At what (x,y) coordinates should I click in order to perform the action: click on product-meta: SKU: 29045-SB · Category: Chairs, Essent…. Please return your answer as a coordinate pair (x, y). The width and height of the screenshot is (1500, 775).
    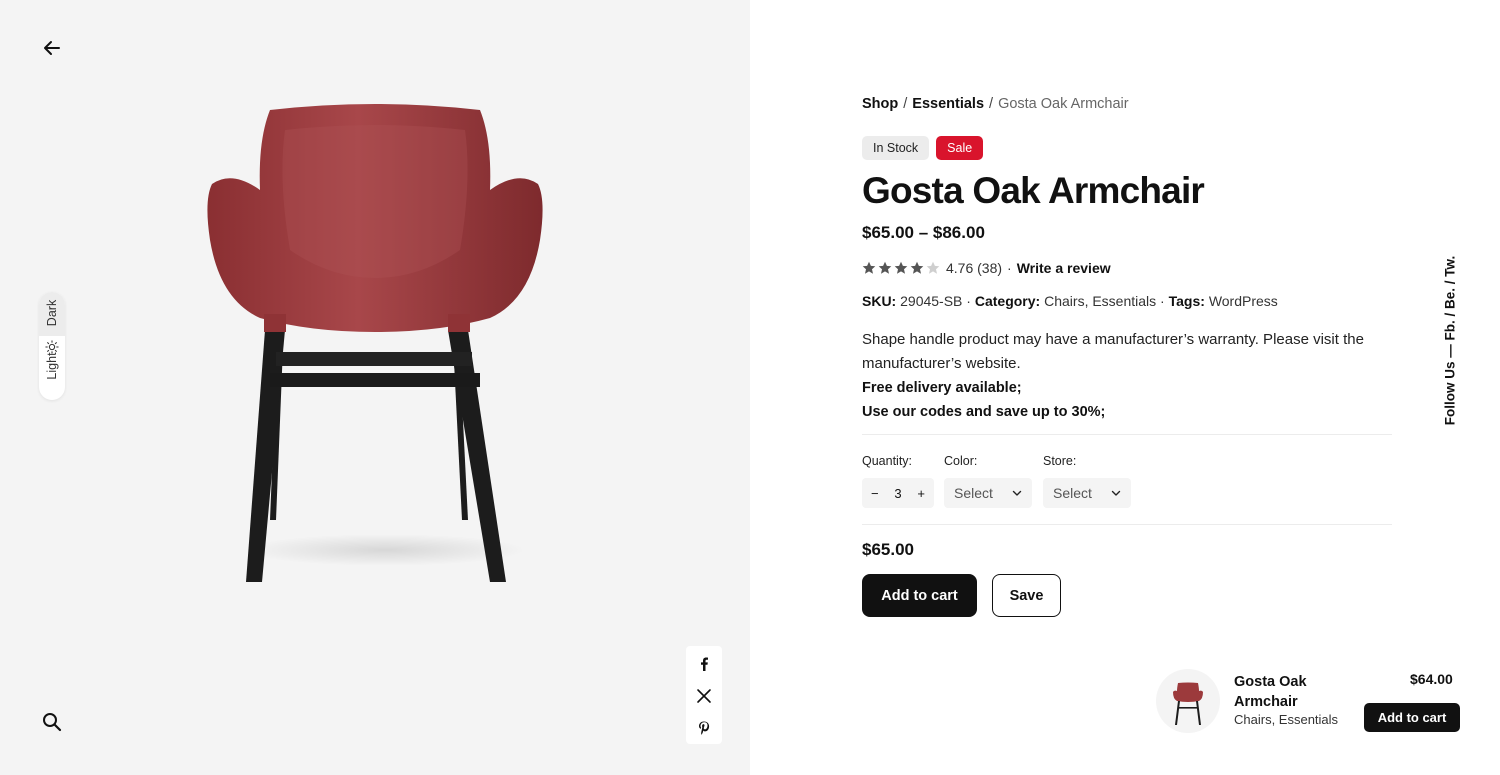
    Looking at the image, I should click on (1070, 301).